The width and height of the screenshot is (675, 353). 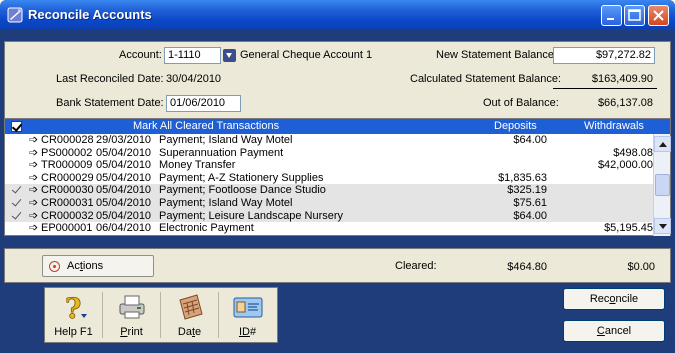 I want to click on transaction-date: 29/03/2010, so click(x=124, y=140).